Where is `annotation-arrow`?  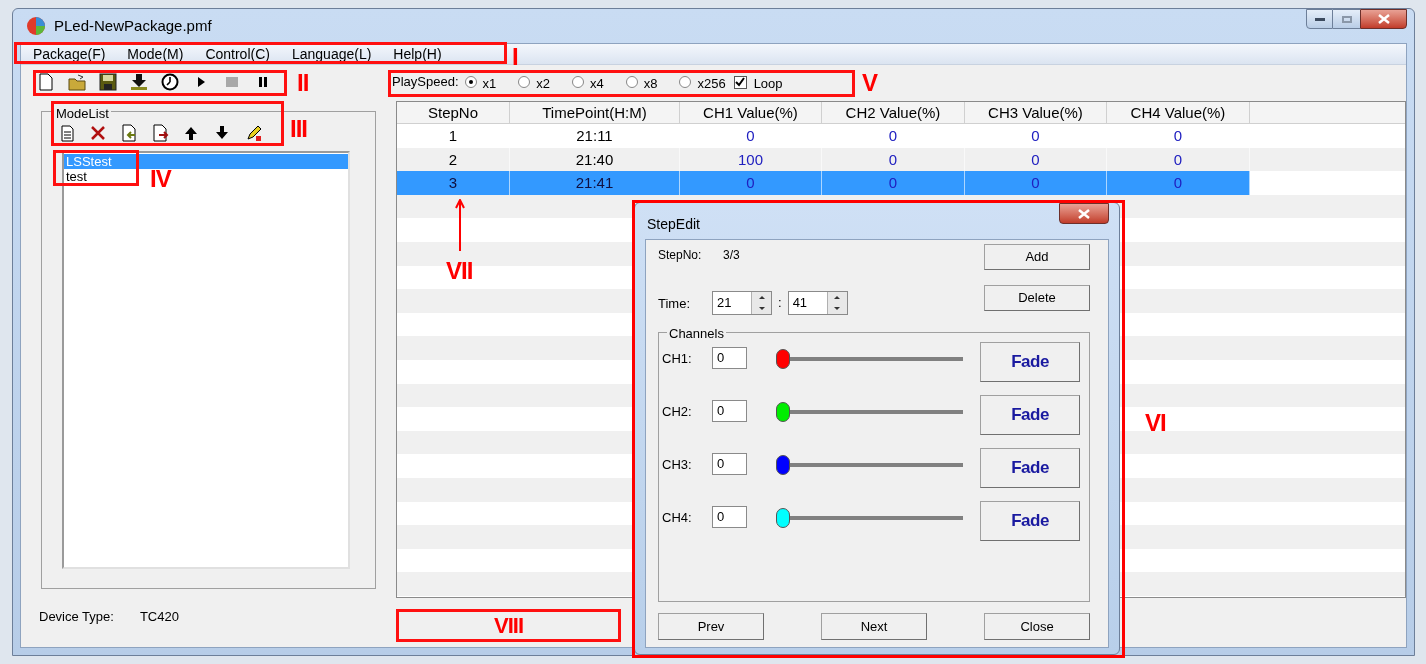
annotation-arrow is located at coordinates (460, 225).